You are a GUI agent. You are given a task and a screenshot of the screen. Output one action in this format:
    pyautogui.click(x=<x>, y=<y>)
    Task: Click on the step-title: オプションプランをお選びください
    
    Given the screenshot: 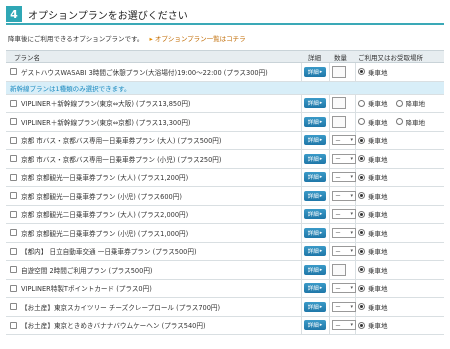 What is the action you would take?
    pyautogui.click(x=108, y=16)
    